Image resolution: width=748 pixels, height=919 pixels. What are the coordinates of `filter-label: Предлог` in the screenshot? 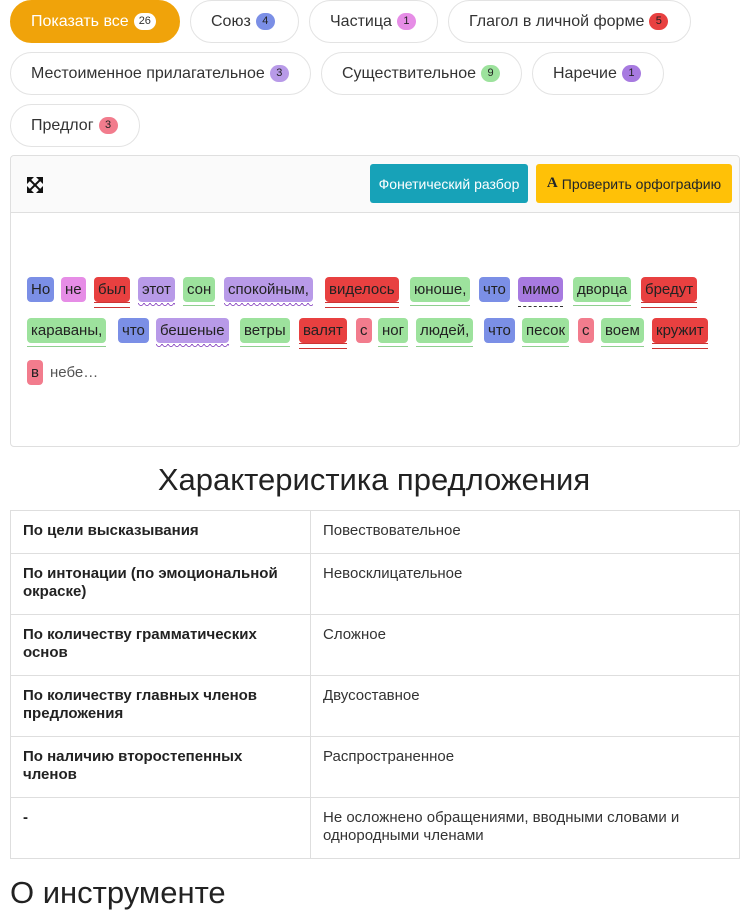 It's located at (62, 125).